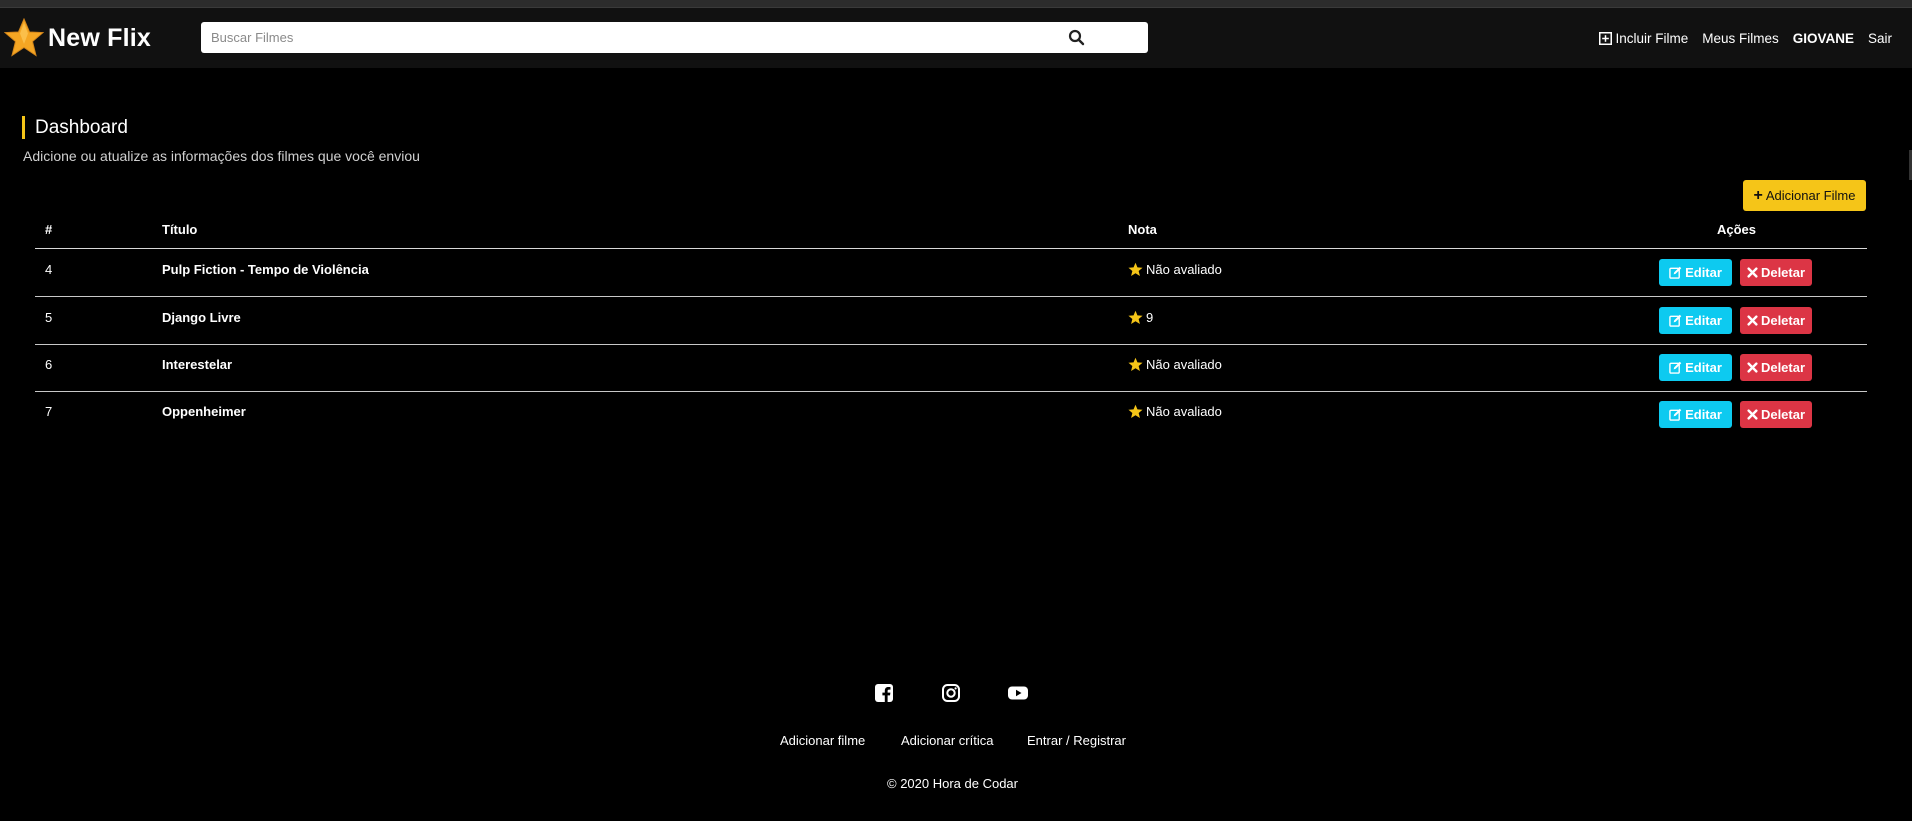 This screenshot has width=1912, height=821. I want to click on window-top-strip, so click(956, 4).